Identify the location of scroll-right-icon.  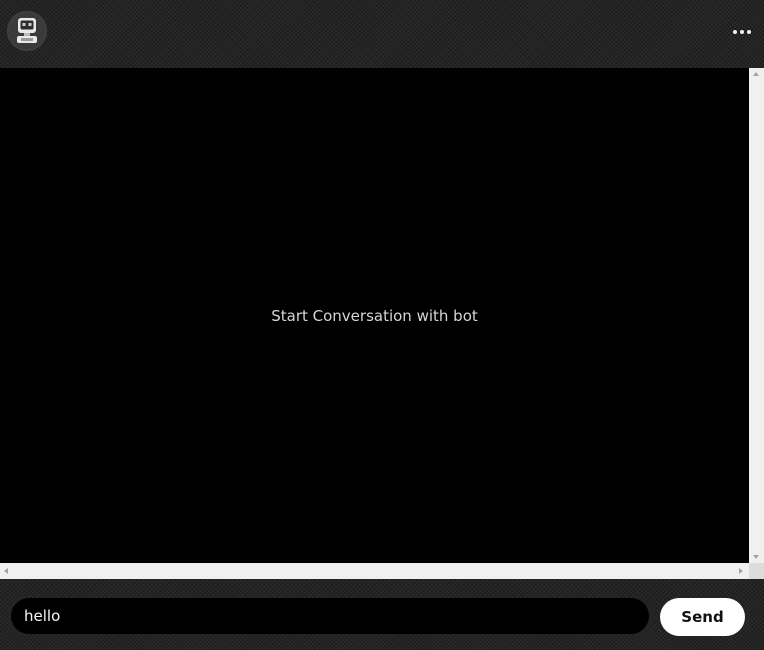
(741, 571).